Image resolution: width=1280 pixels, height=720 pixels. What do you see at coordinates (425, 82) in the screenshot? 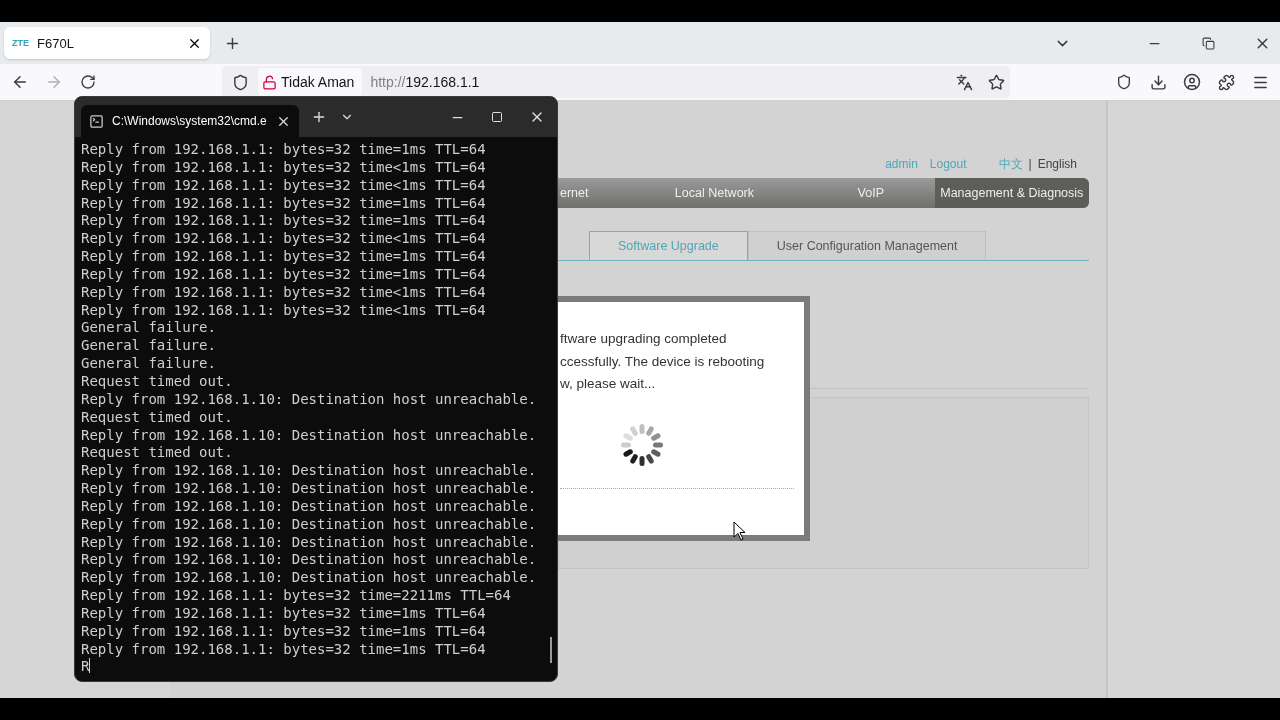
I see `url-text: http://192.168.1.1` at bounding box center [425, 82].